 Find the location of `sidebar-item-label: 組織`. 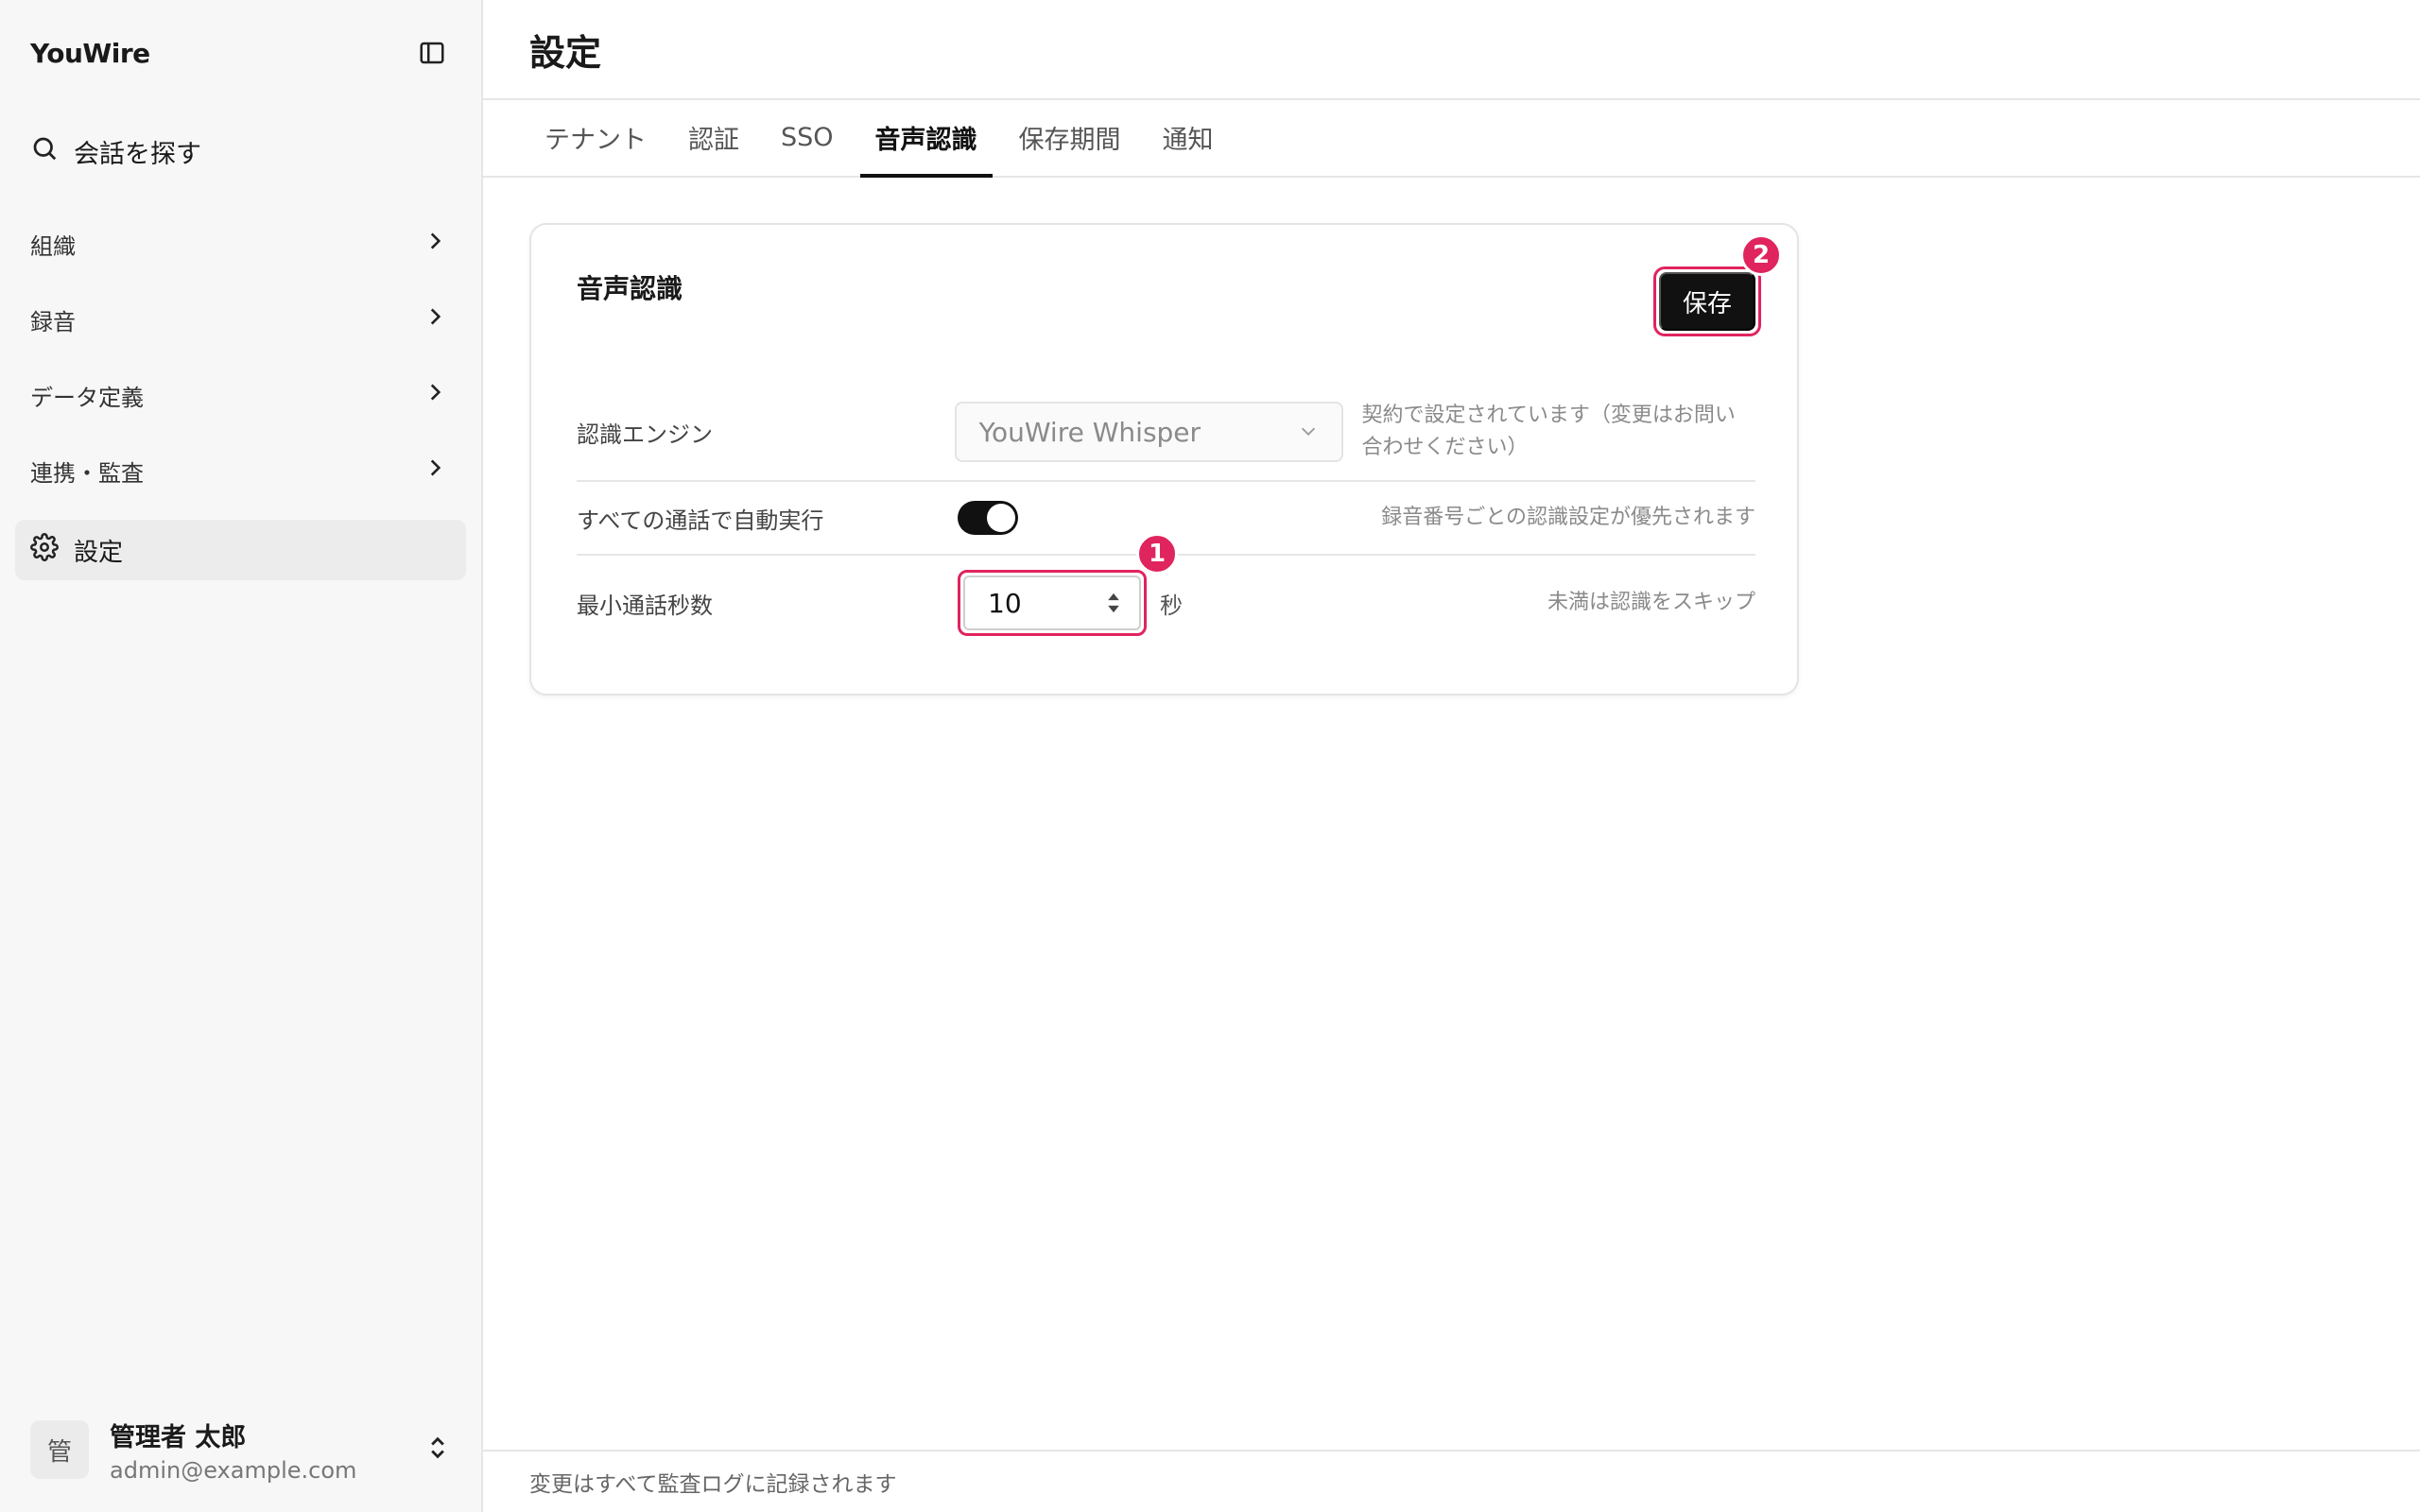

sidebar-item-label: 組織 is located at coordinates (53, 246).